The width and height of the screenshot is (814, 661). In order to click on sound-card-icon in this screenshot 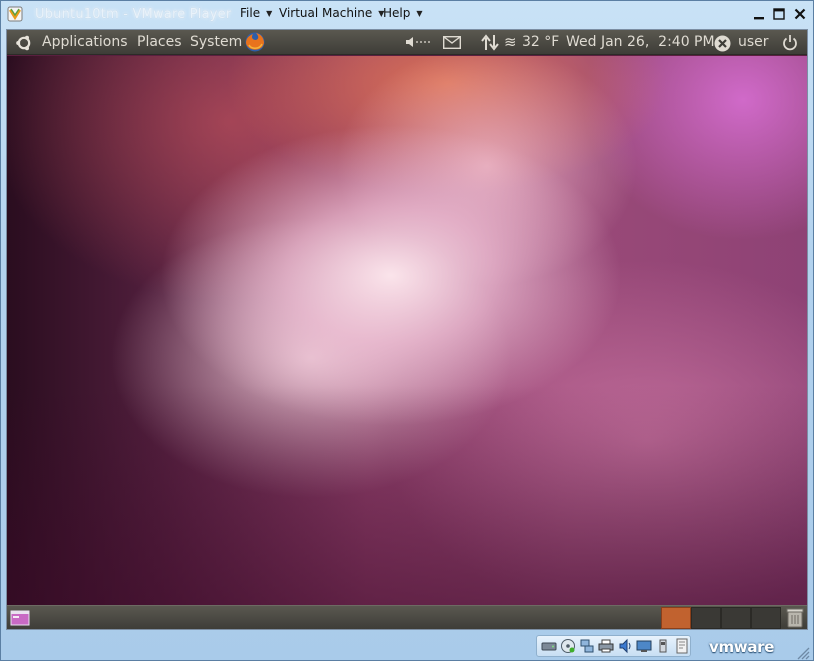, I will do `click(624, 646)`.